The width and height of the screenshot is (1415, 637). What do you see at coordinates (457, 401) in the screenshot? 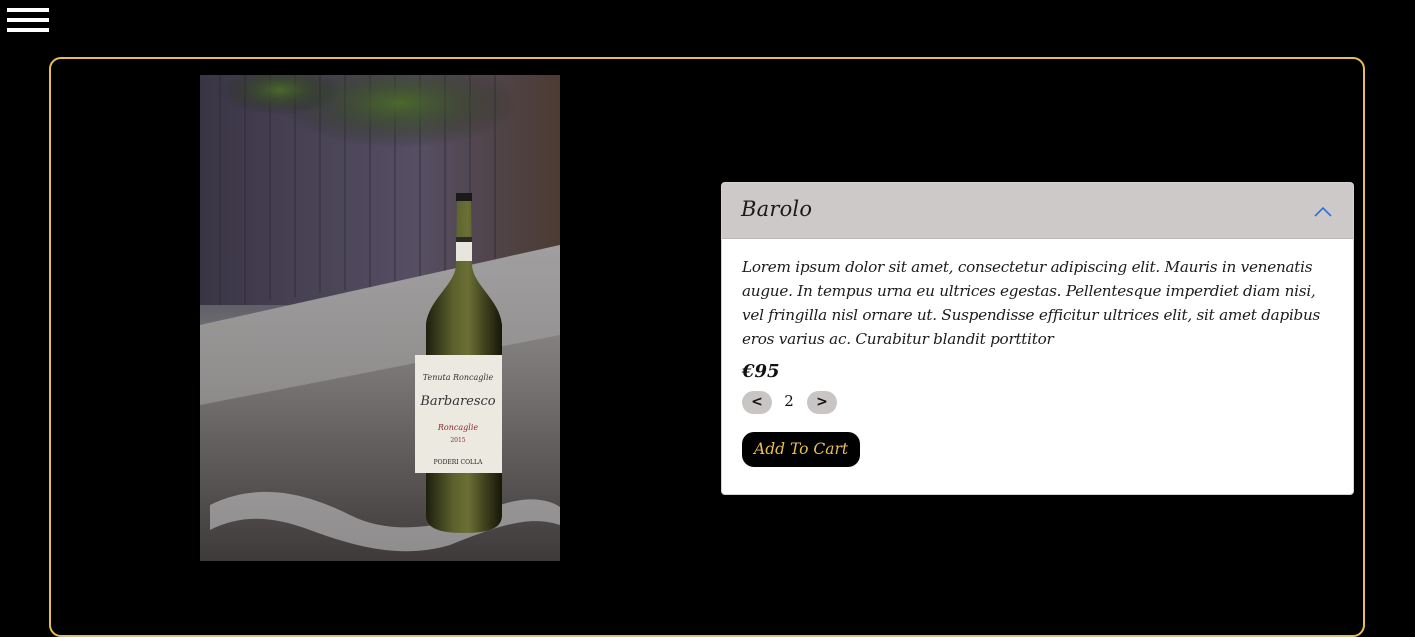
I see `label-line-2: Barbaresco` at bounding box center [457, 401].